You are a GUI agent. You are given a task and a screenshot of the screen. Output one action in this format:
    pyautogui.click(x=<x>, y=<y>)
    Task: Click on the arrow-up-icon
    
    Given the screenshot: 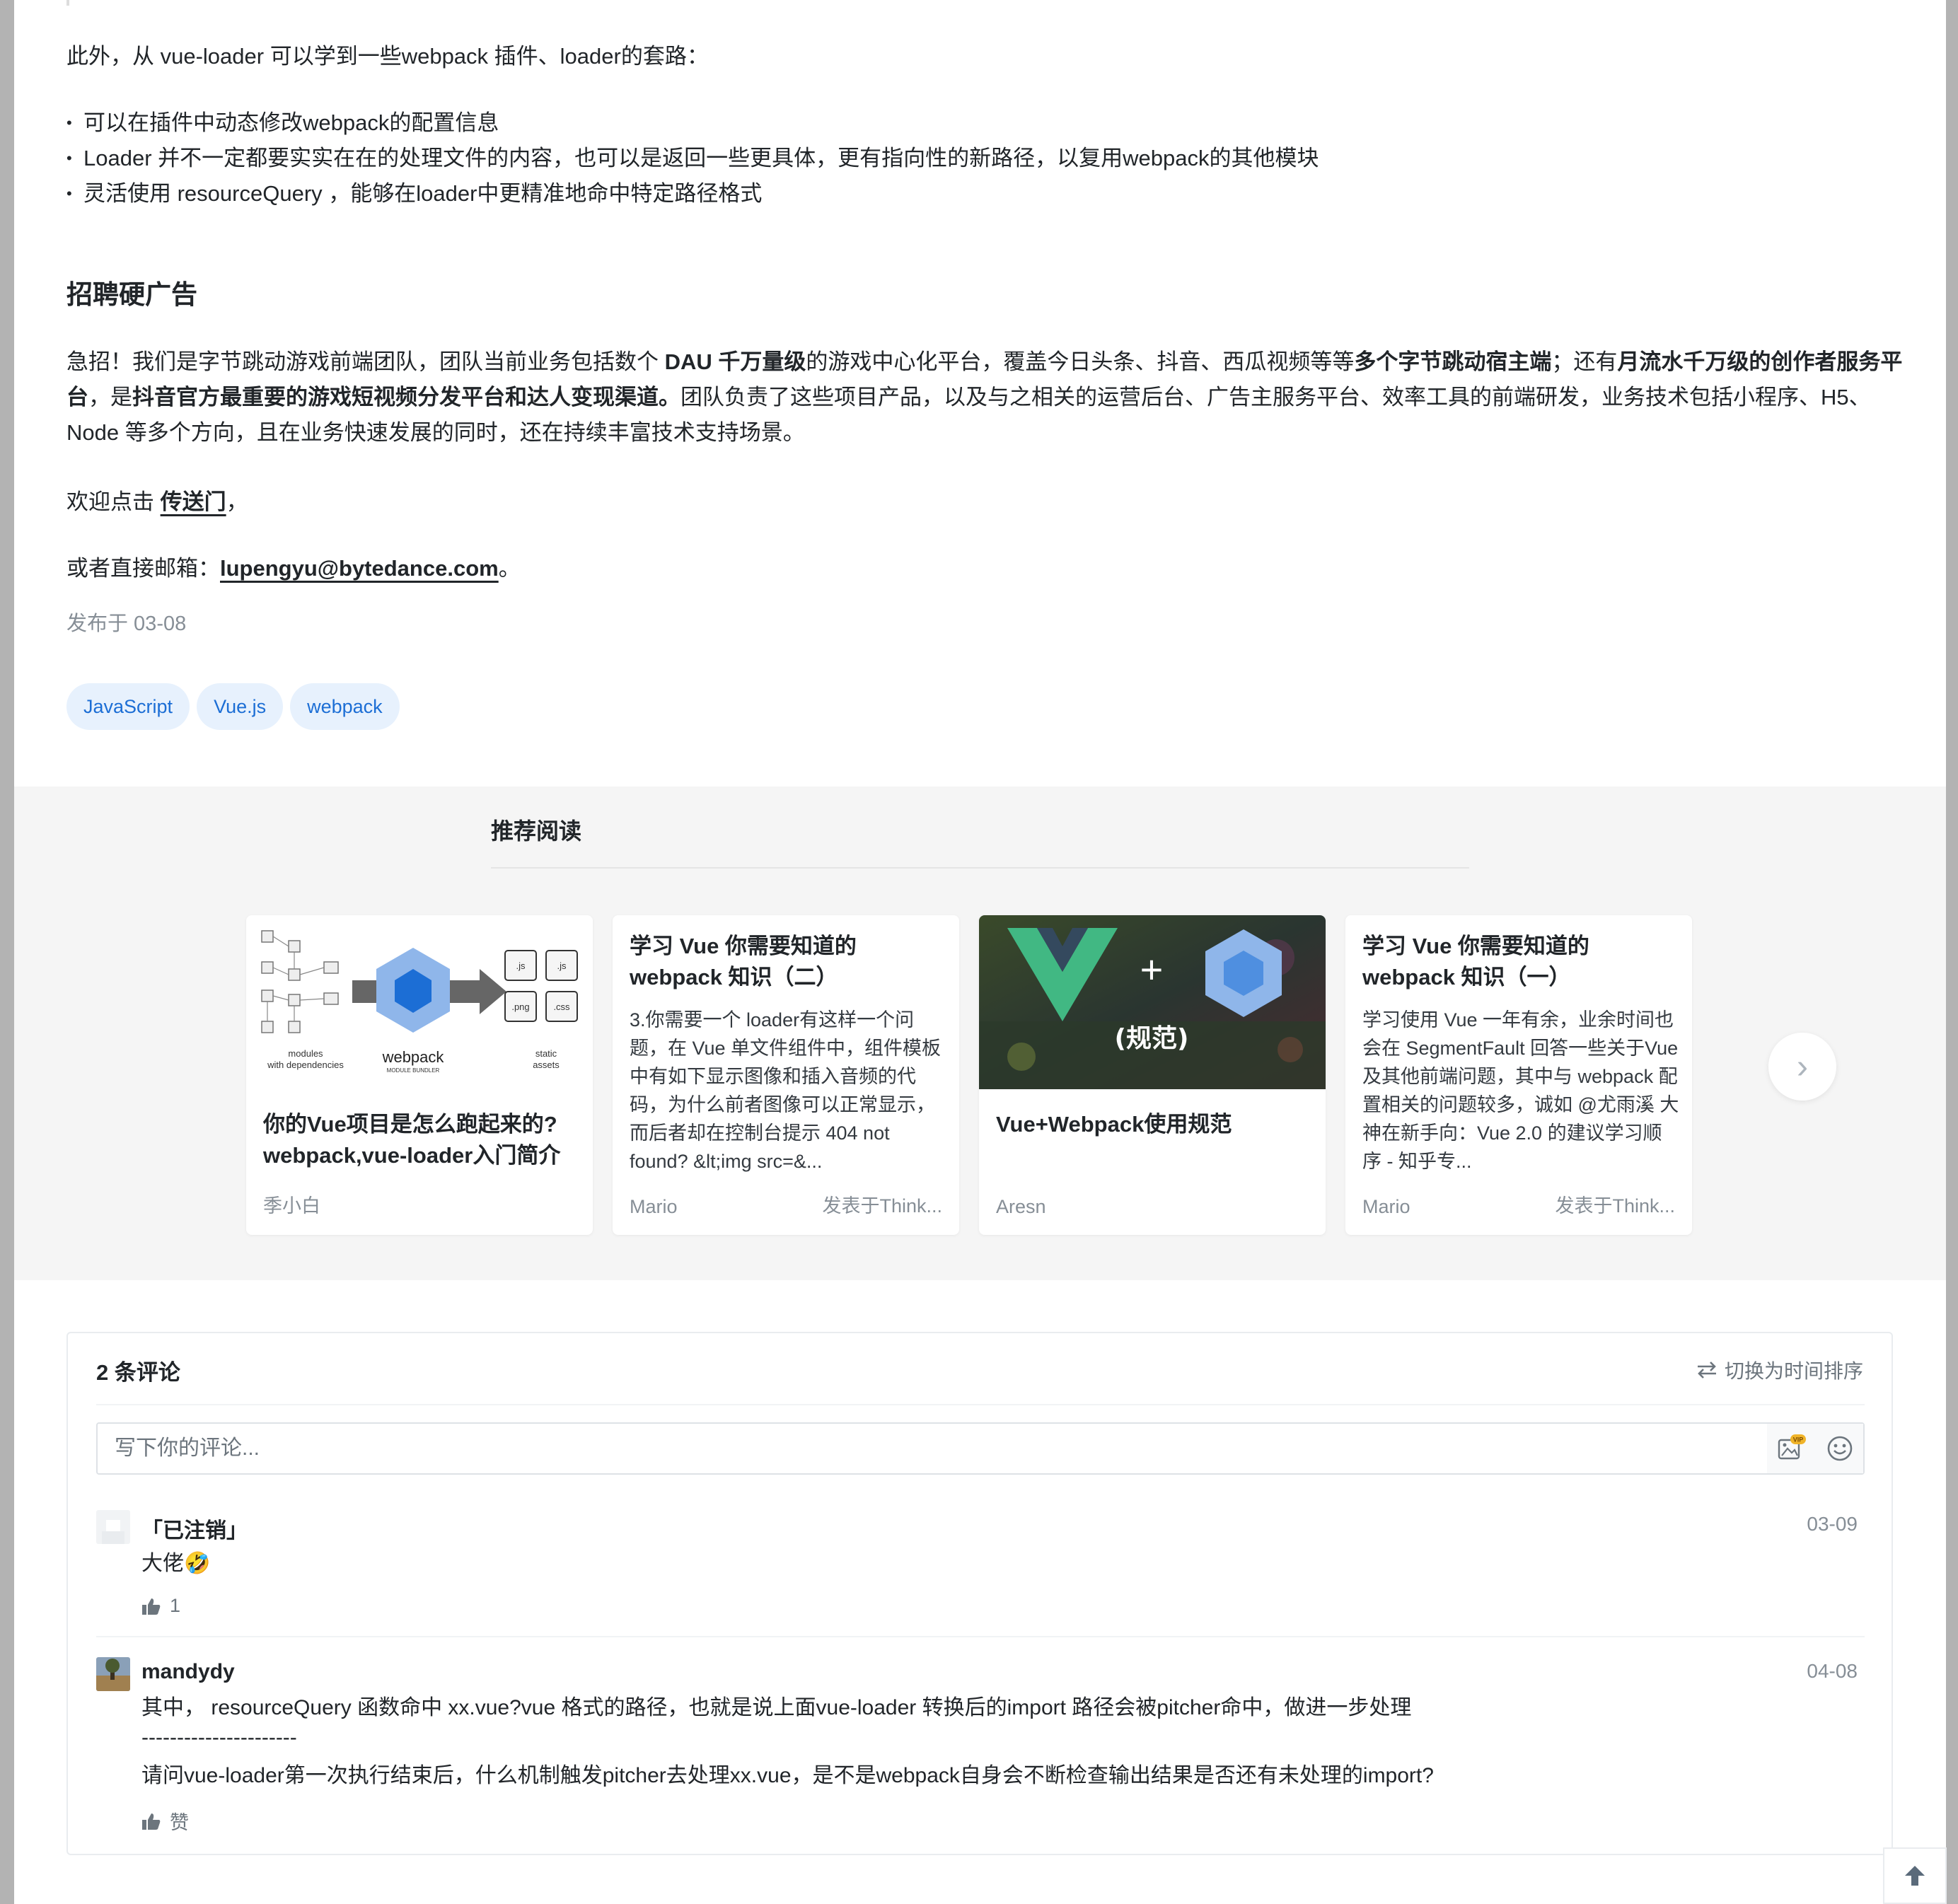 What is the action you would take?
    pyautogui.click(x=1915, y=1876)
    